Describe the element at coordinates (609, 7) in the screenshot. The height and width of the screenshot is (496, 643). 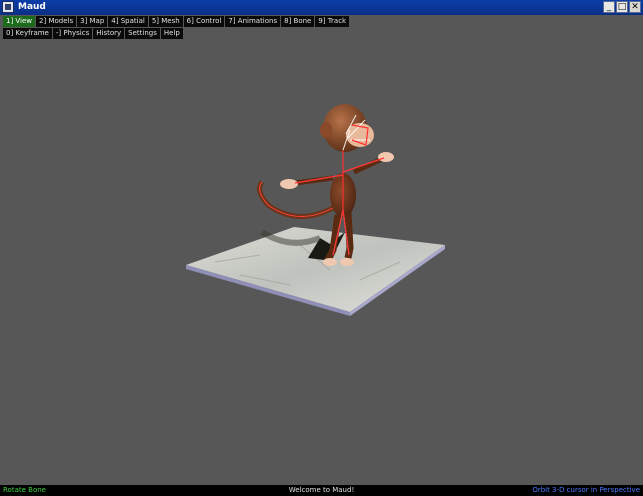
I see `minimize-button: _` at that location.